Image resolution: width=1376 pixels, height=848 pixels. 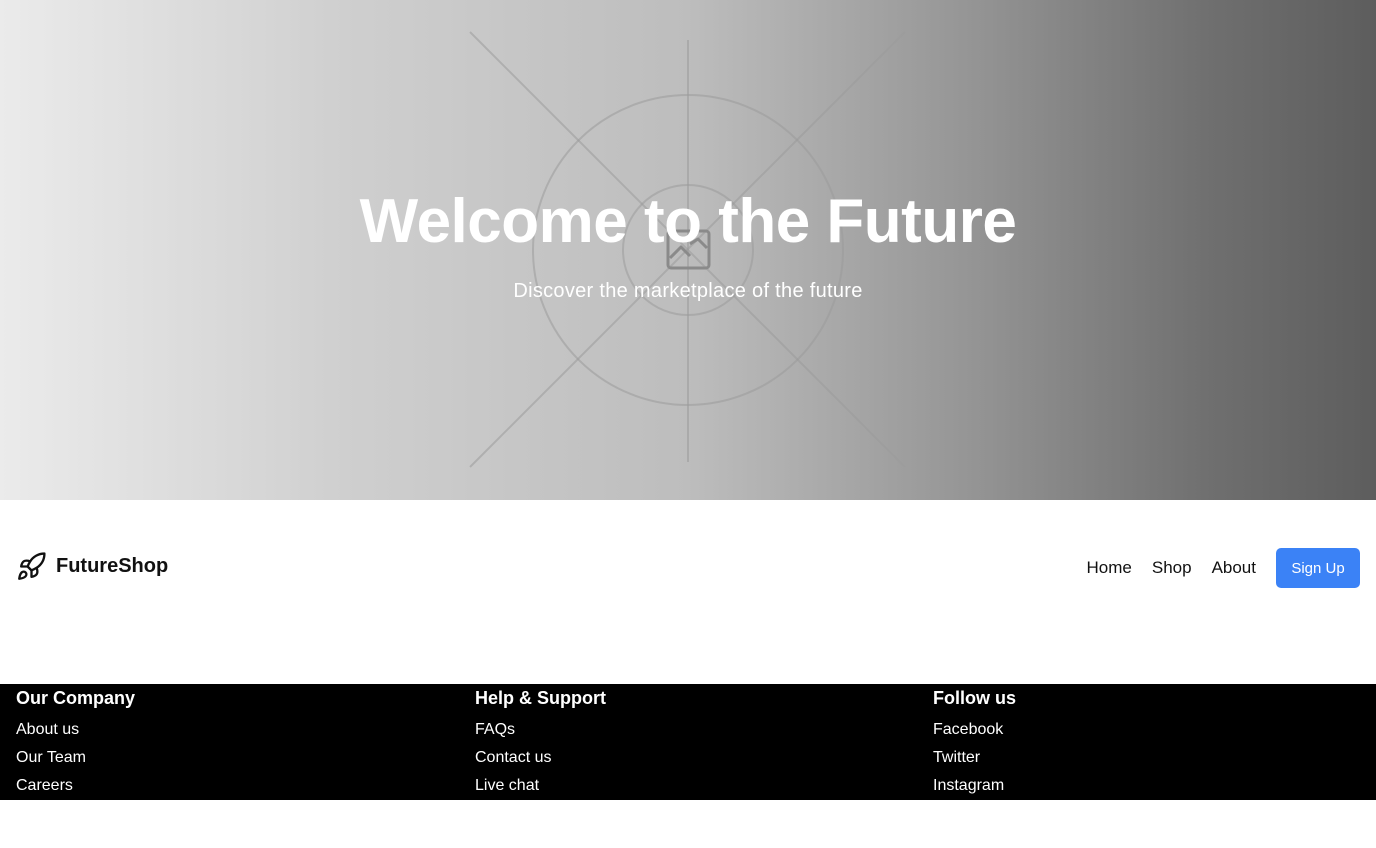 I want to click on brand: FutureShop, so click(x=92, y=566).